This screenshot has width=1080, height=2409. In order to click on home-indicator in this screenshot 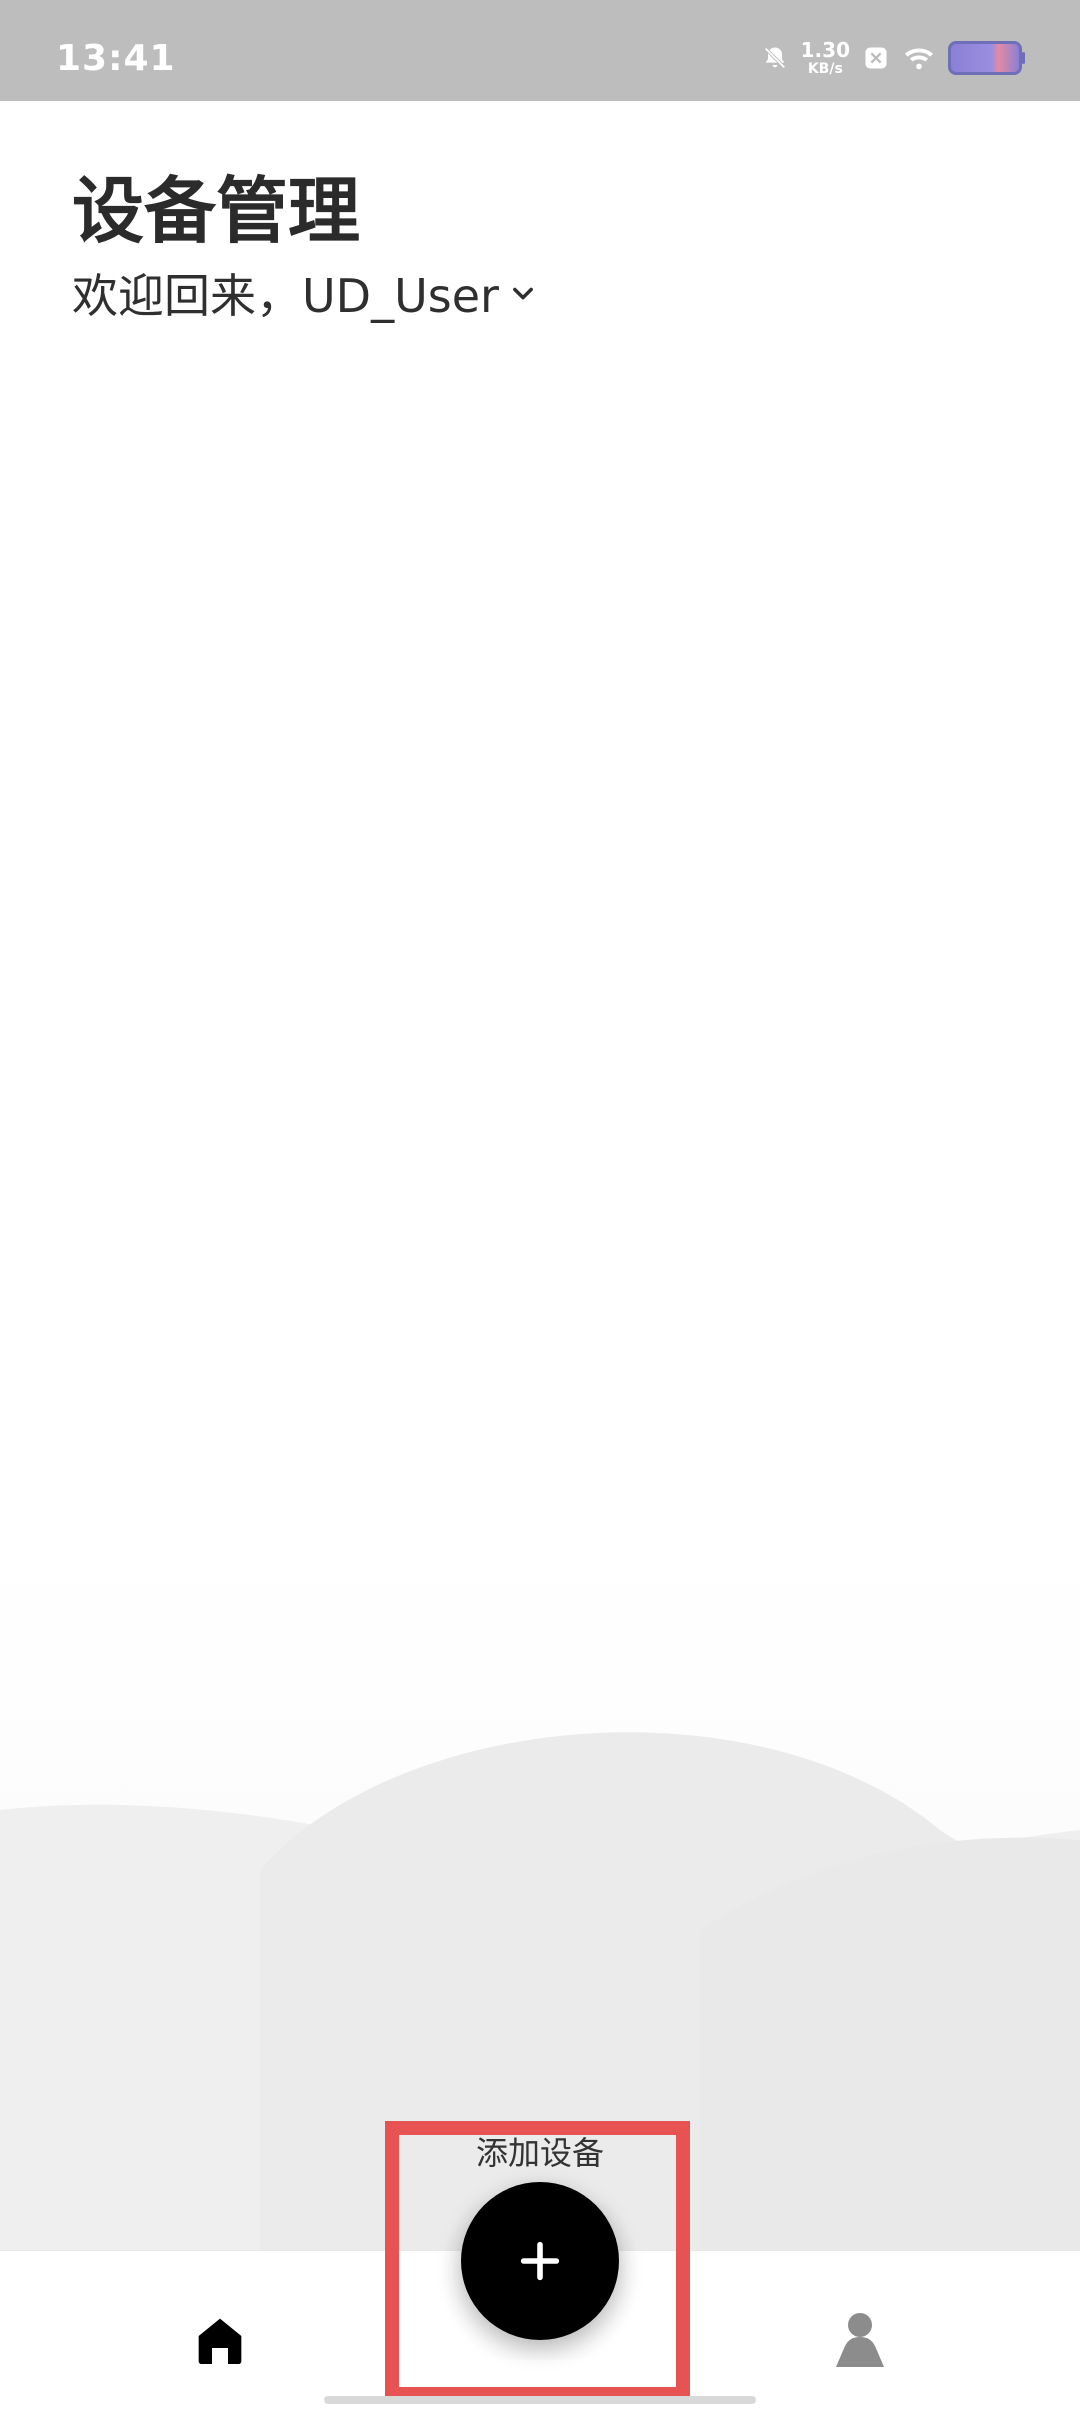, I will do `click(540, 2400)`.